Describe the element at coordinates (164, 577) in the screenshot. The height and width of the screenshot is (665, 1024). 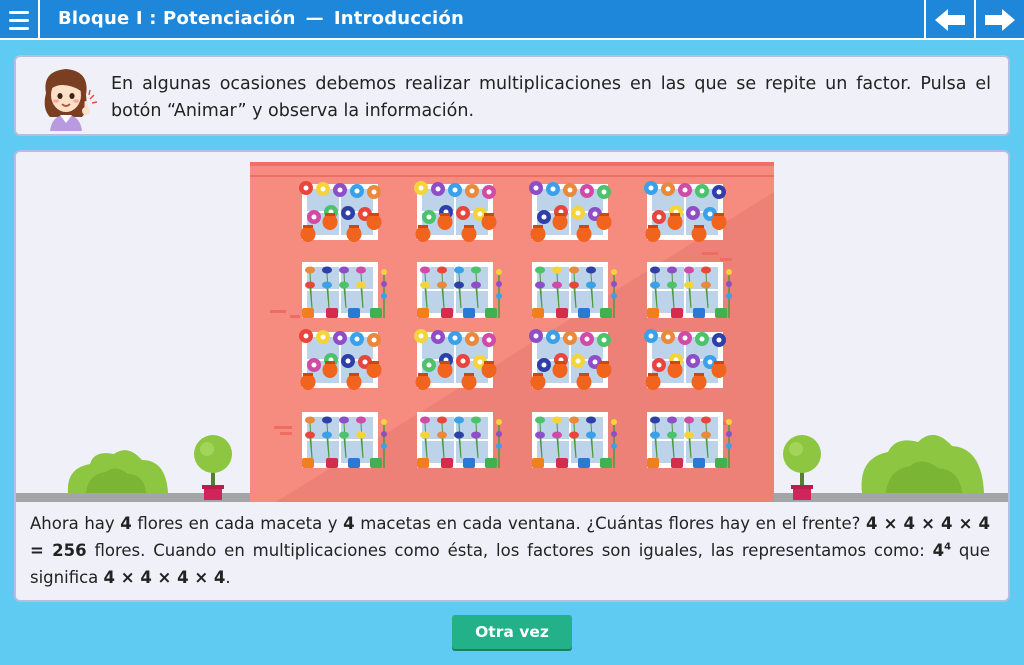
I see `desc-expanded: 4 × 4 × 4 × 4` at that location.